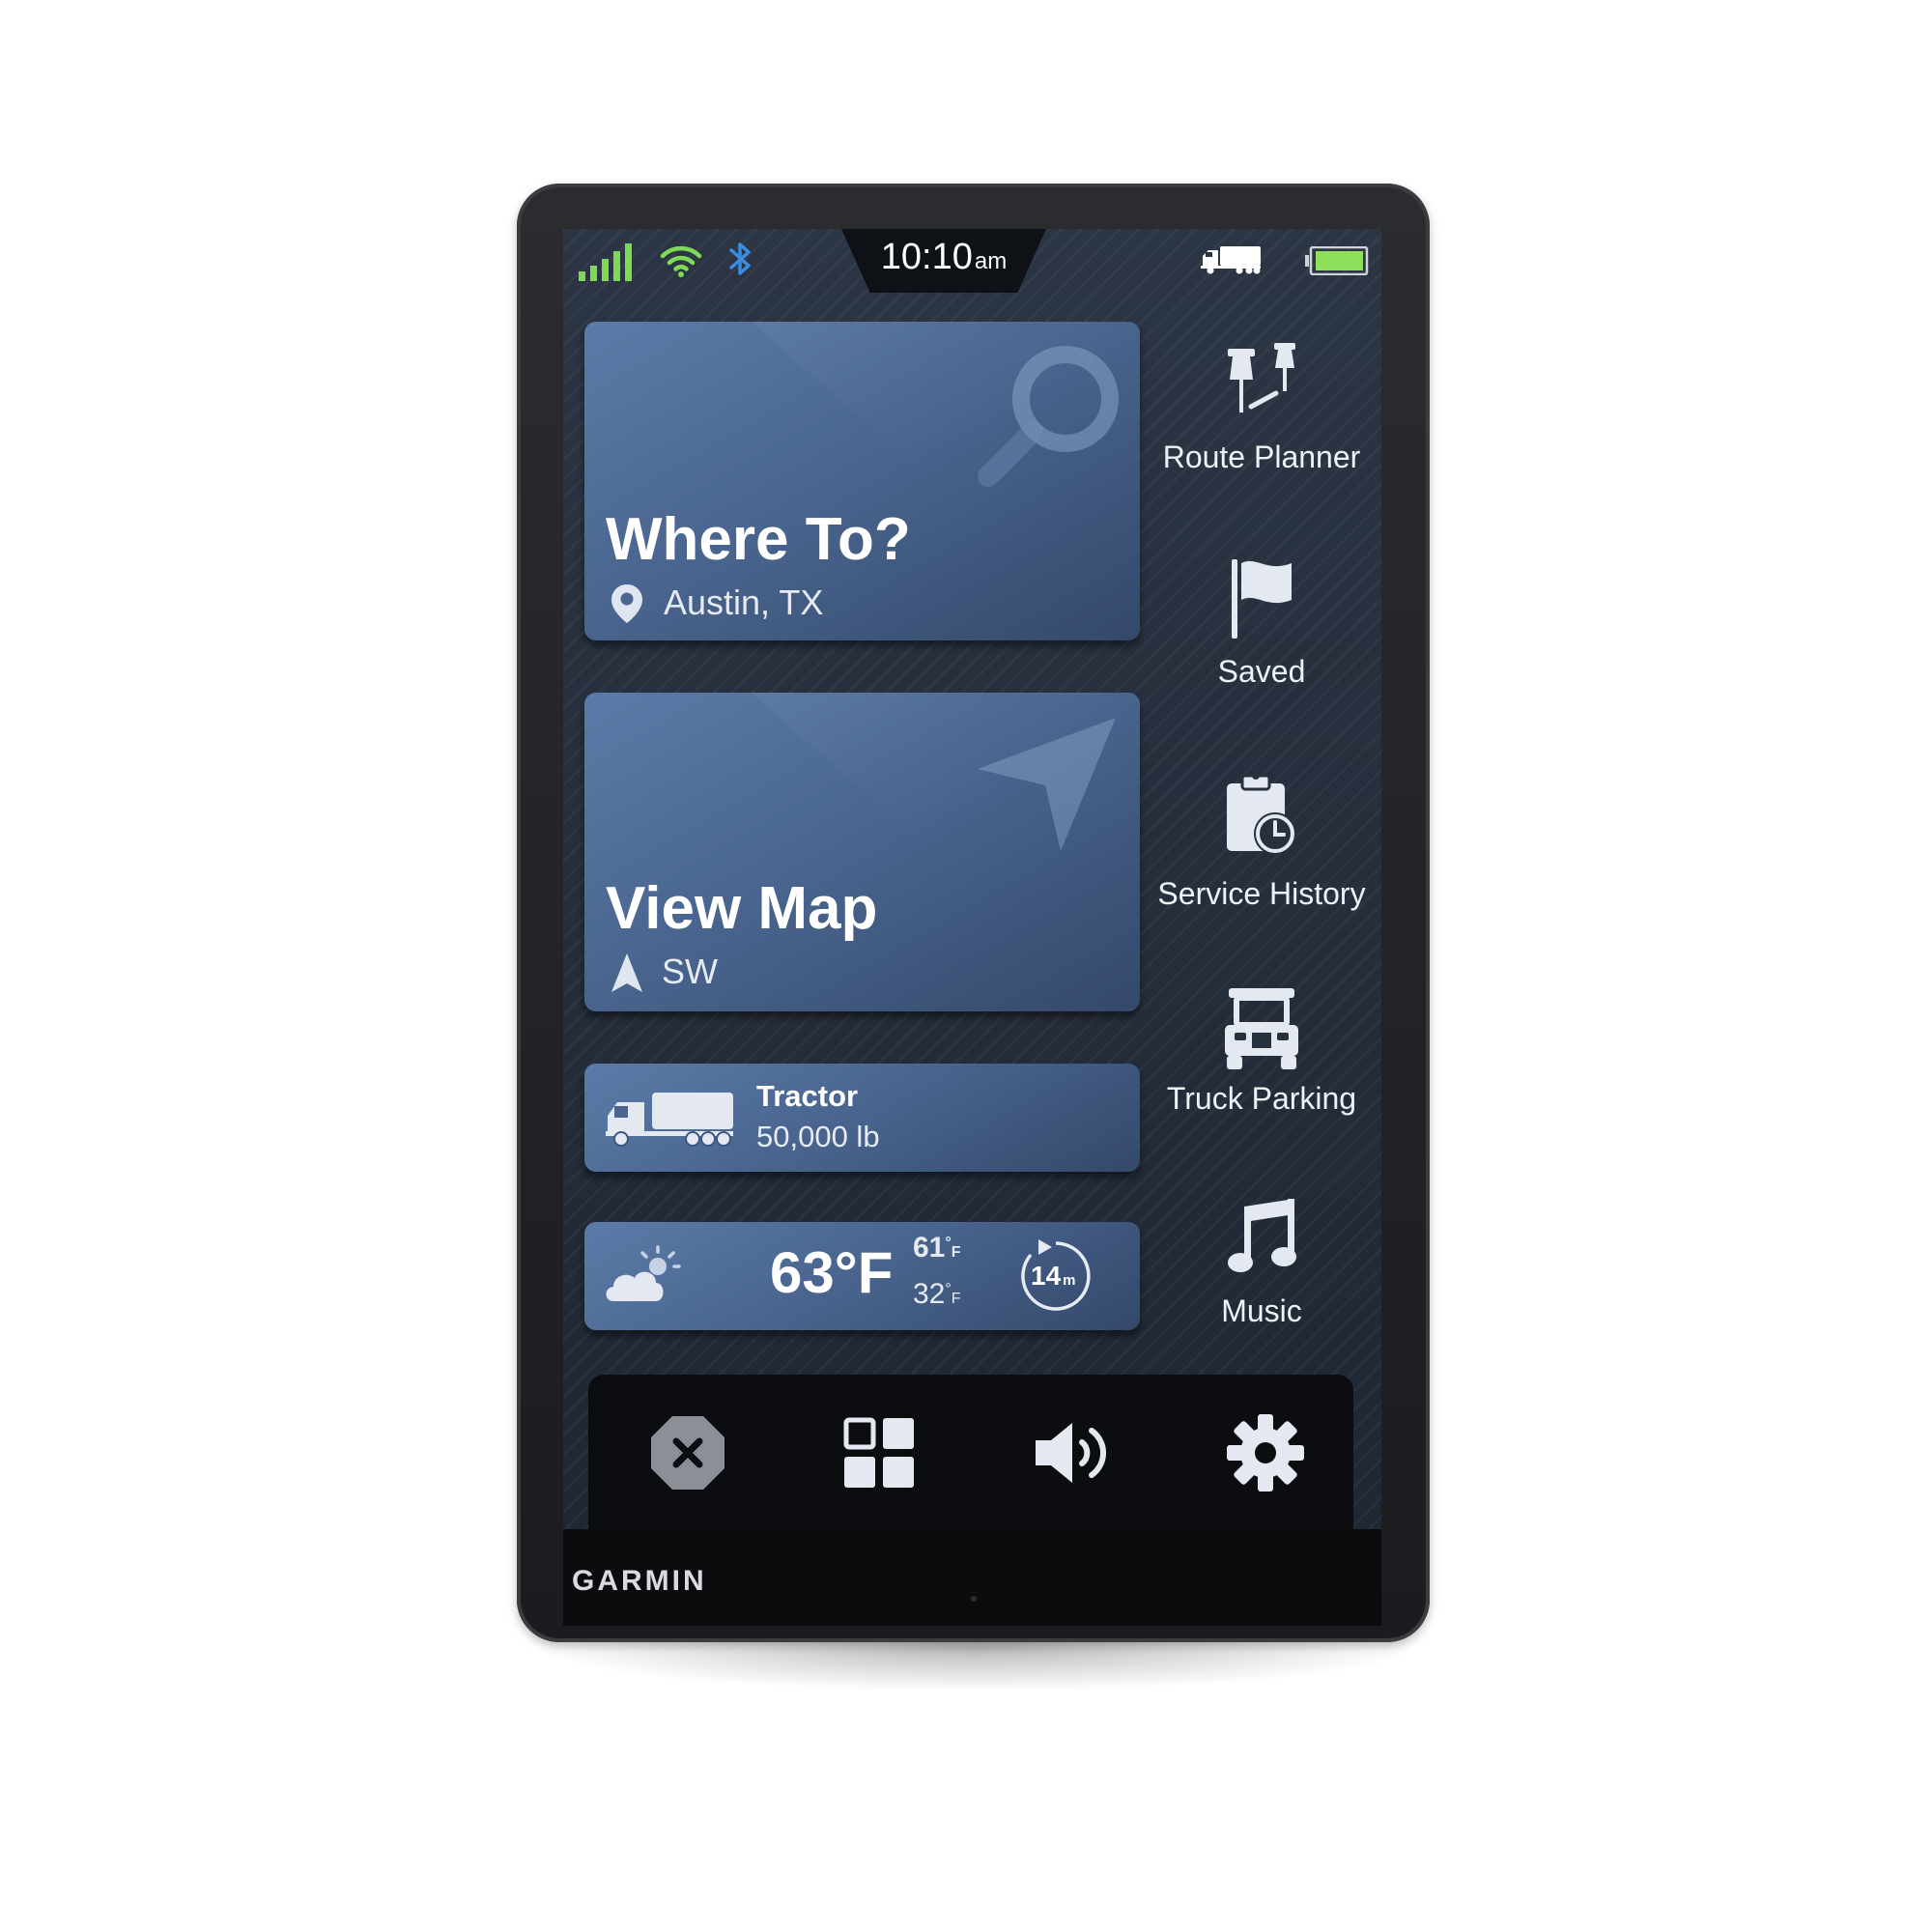 This screenshot has height=1932, width=1932. I want to click on menu-saved: Saved, so click(1261, 629).